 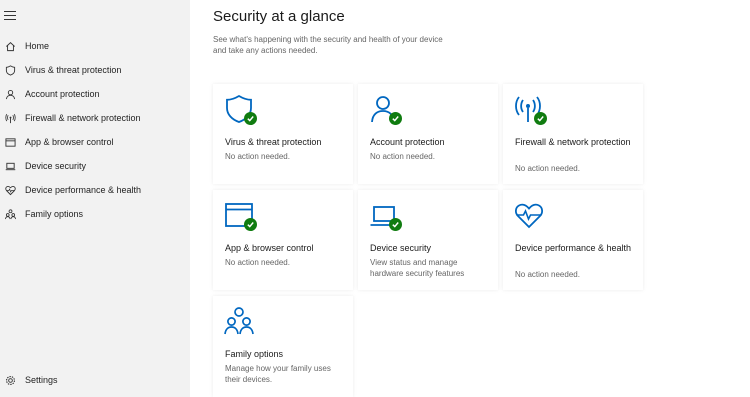 What do you see at coordinates (407, 142) in the screenshot?
I see `card-title: Account protection` at bounding box center [407, 142].